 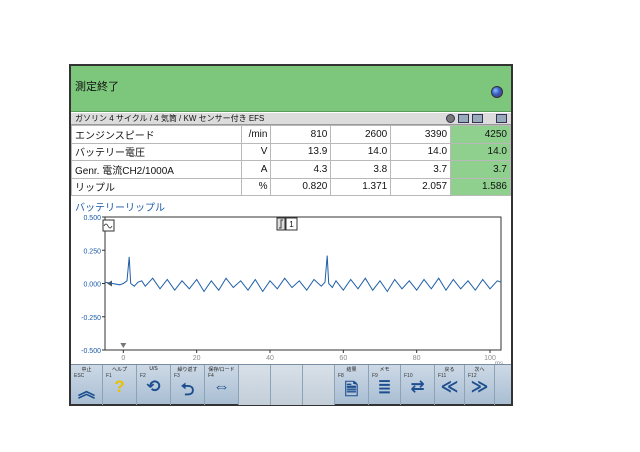 I want to click on battery-icon, so click(x=501, y=118).